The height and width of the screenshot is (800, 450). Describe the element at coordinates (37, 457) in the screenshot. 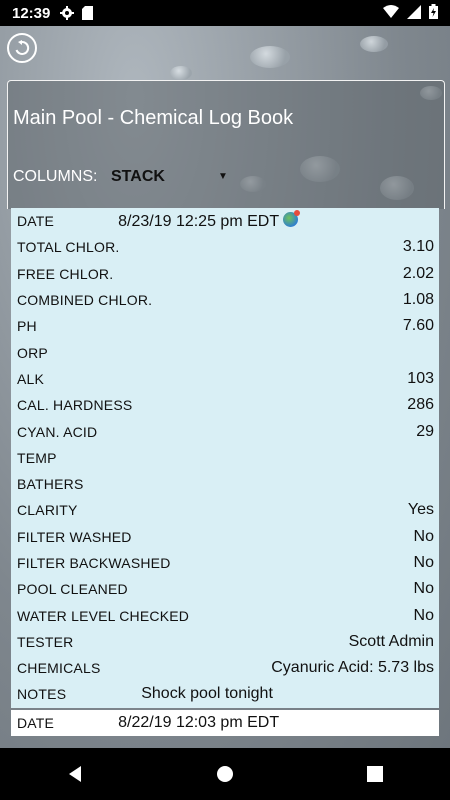

I see `row-label: TEMP` at that location.